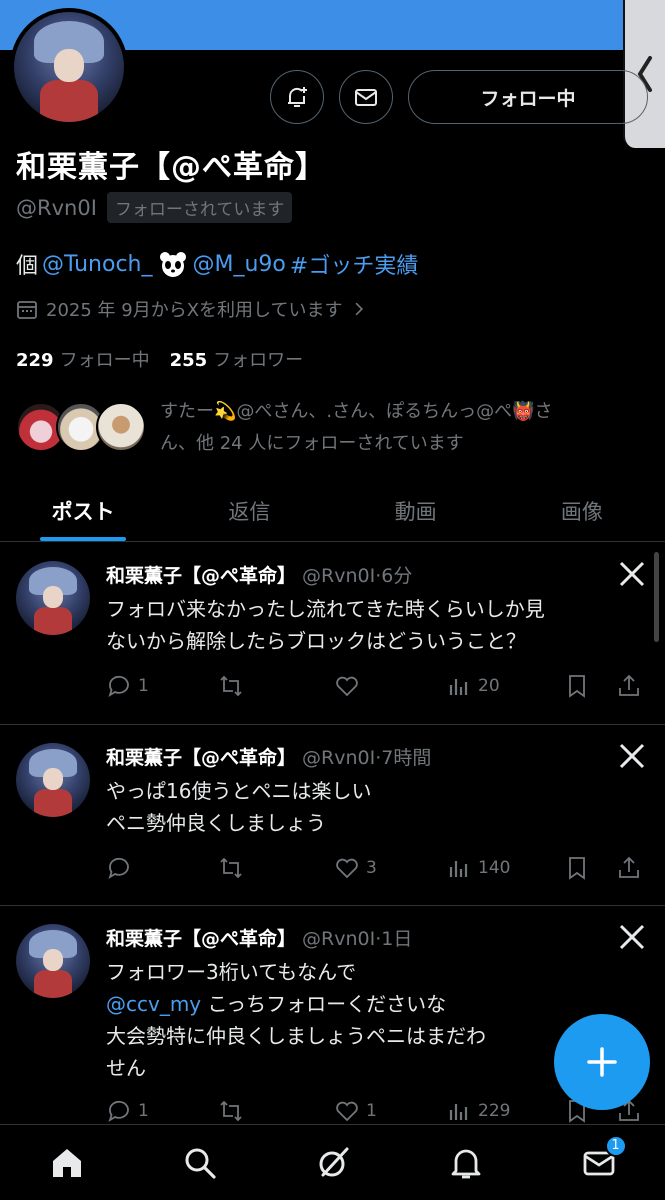 Image resolution: width=665 pixels, height=1200 pixels. Describe the element at coordinates (56, 207) in the screenshot. I see `profile-handle: @Rvn0I` at that location.